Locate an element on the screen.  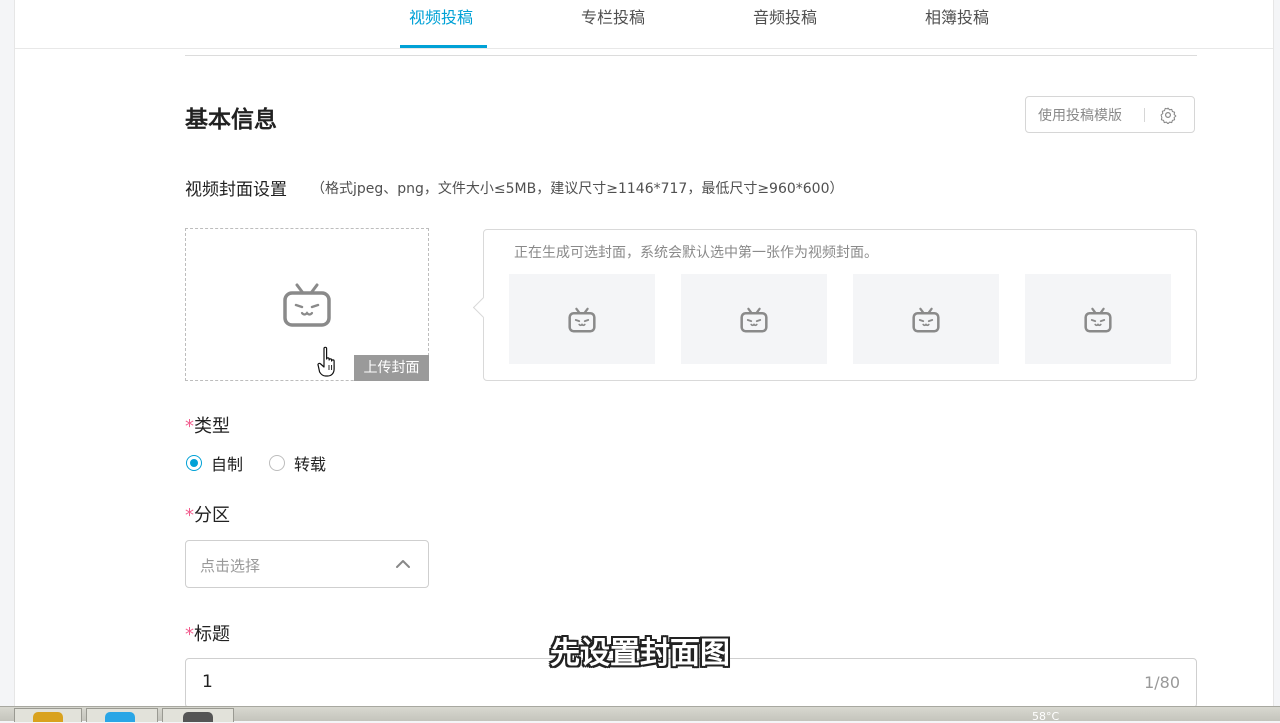
video-subtitle-overlay: 先设置封面图 is located at coordinates (640, 653).